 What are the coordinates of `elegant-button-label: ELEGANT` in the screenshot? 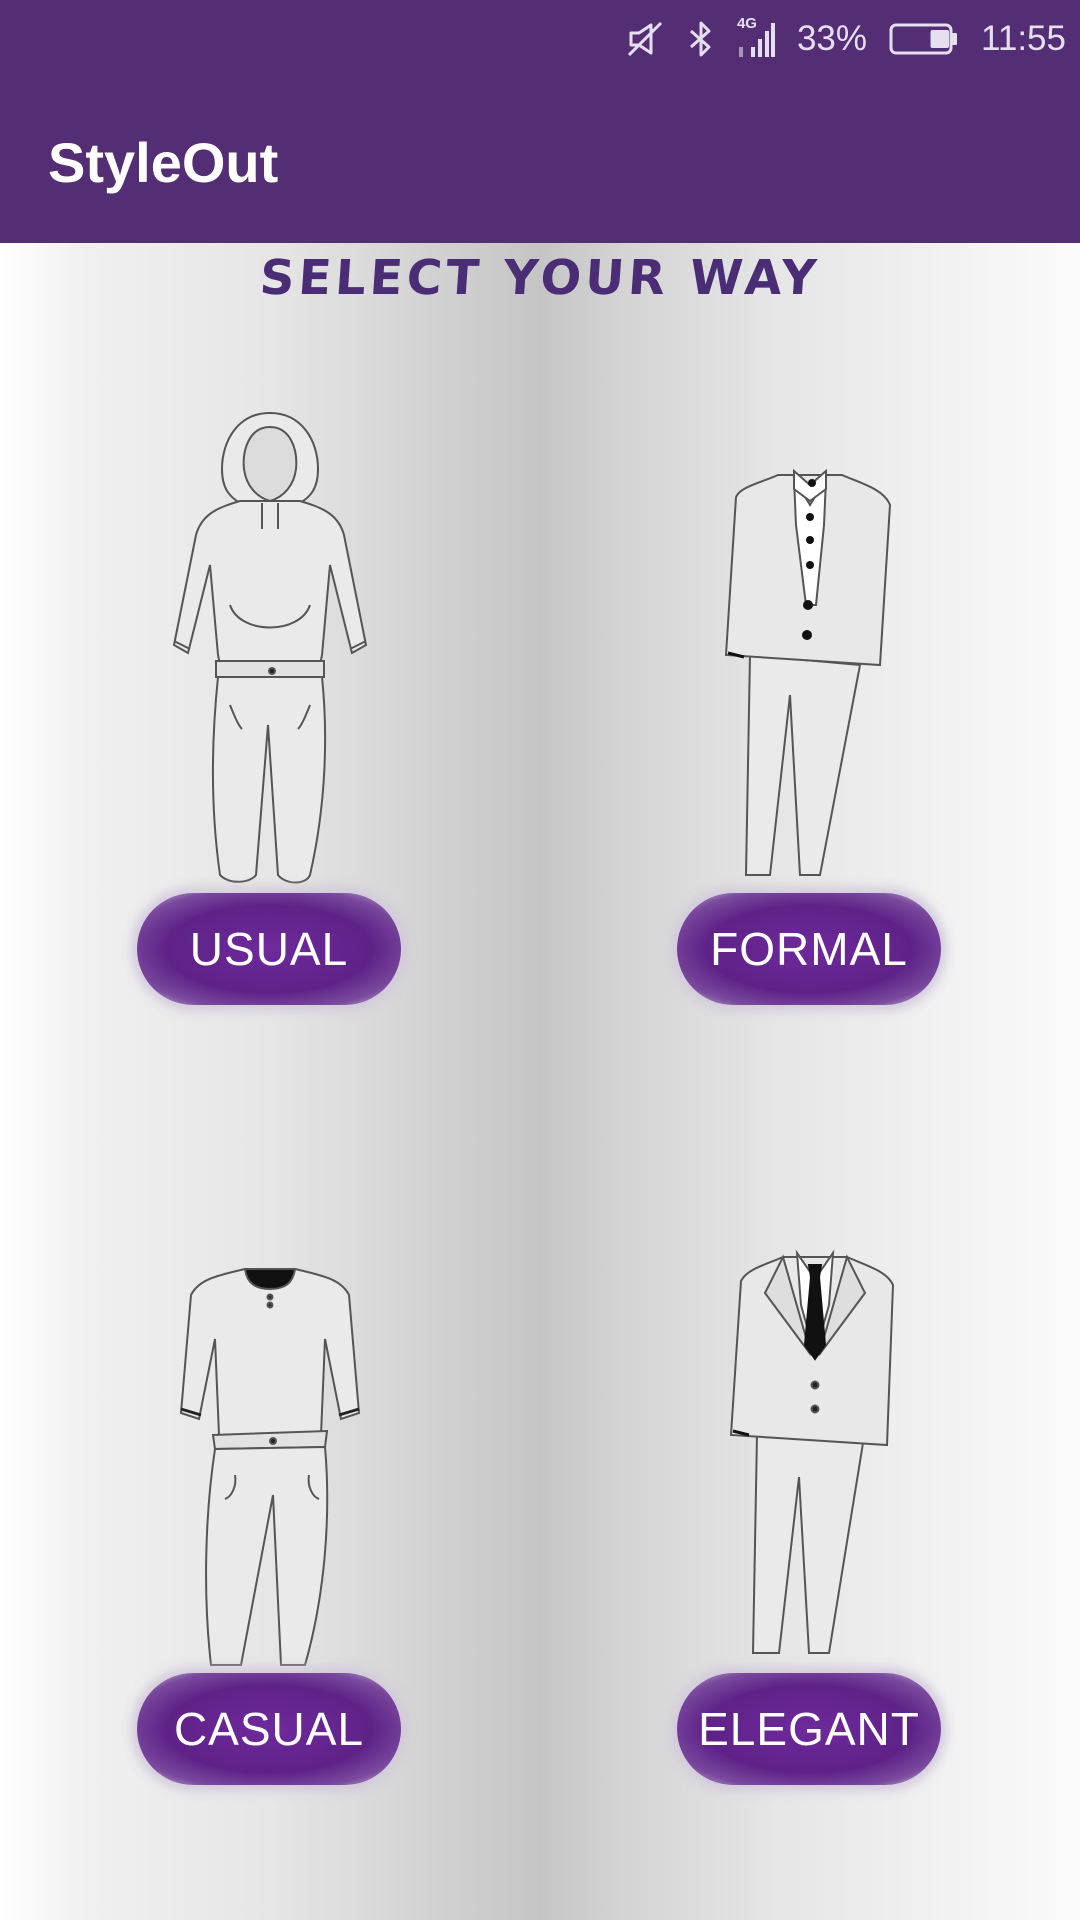 It's located at (809, 1729).